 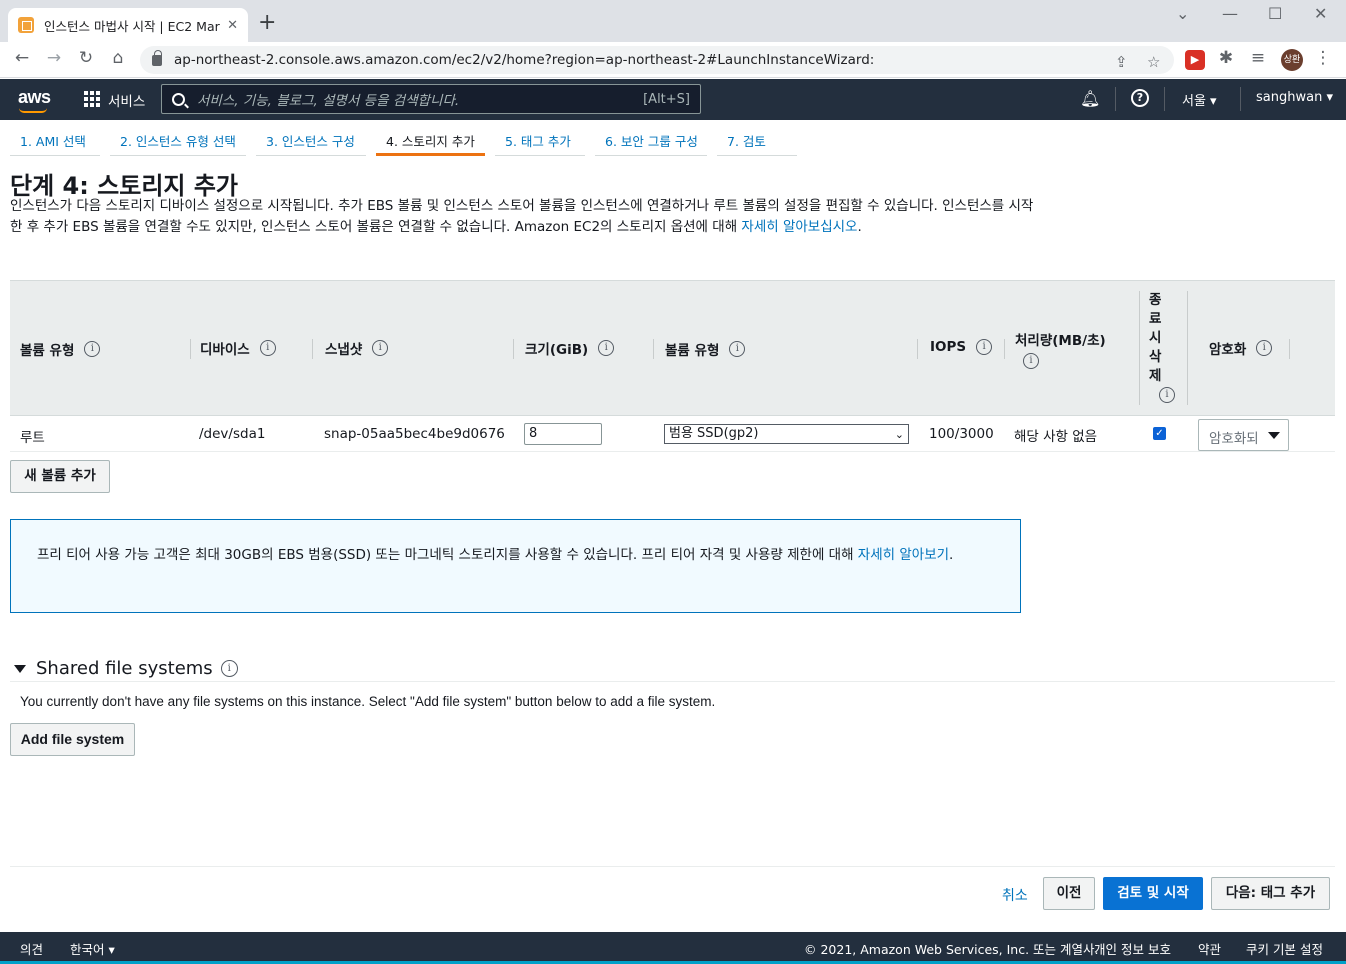 What do you see at coordinates (899, 434) in the screenshot?
I see `chevron-down-icon: ⌄` at bounding box center [899, 434].